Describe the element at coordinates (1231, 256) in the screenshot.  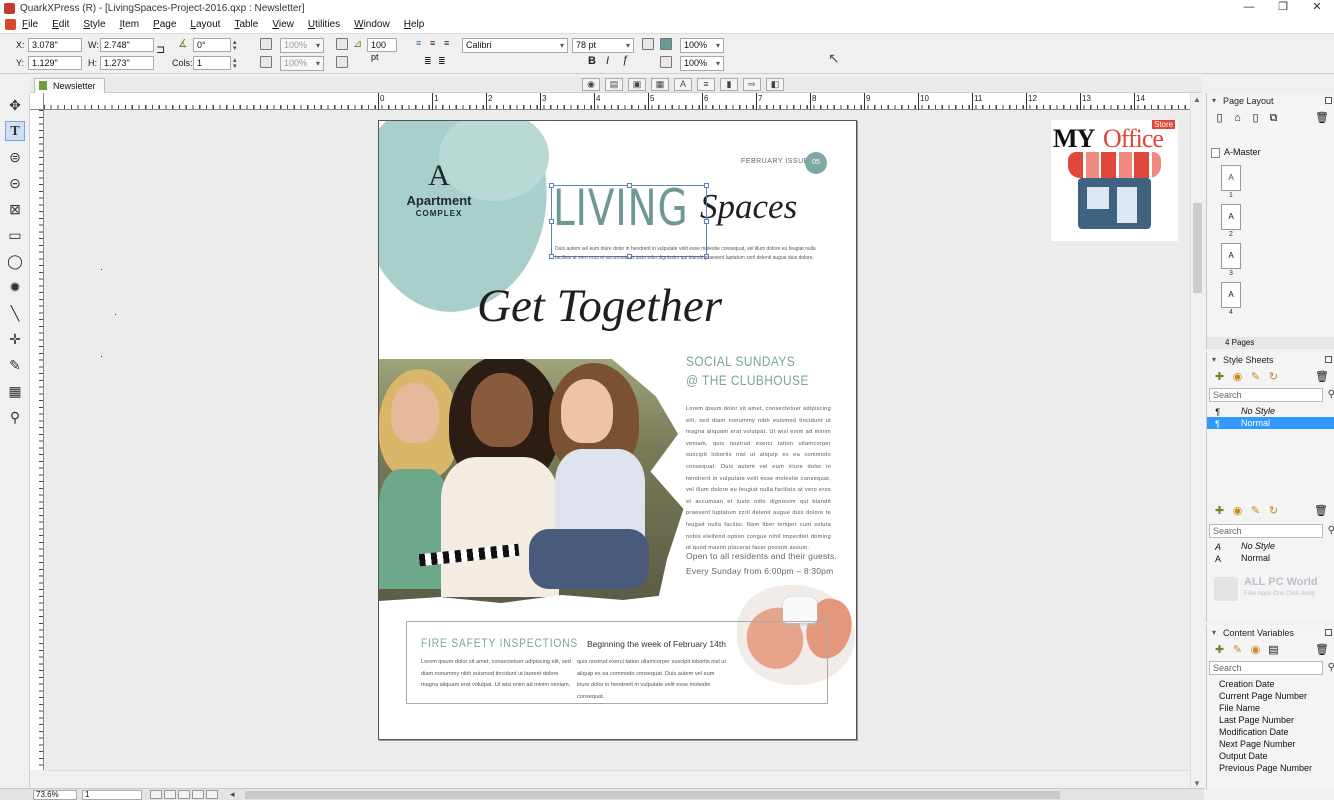
I see `page-thumbnail-3: A` at that location.